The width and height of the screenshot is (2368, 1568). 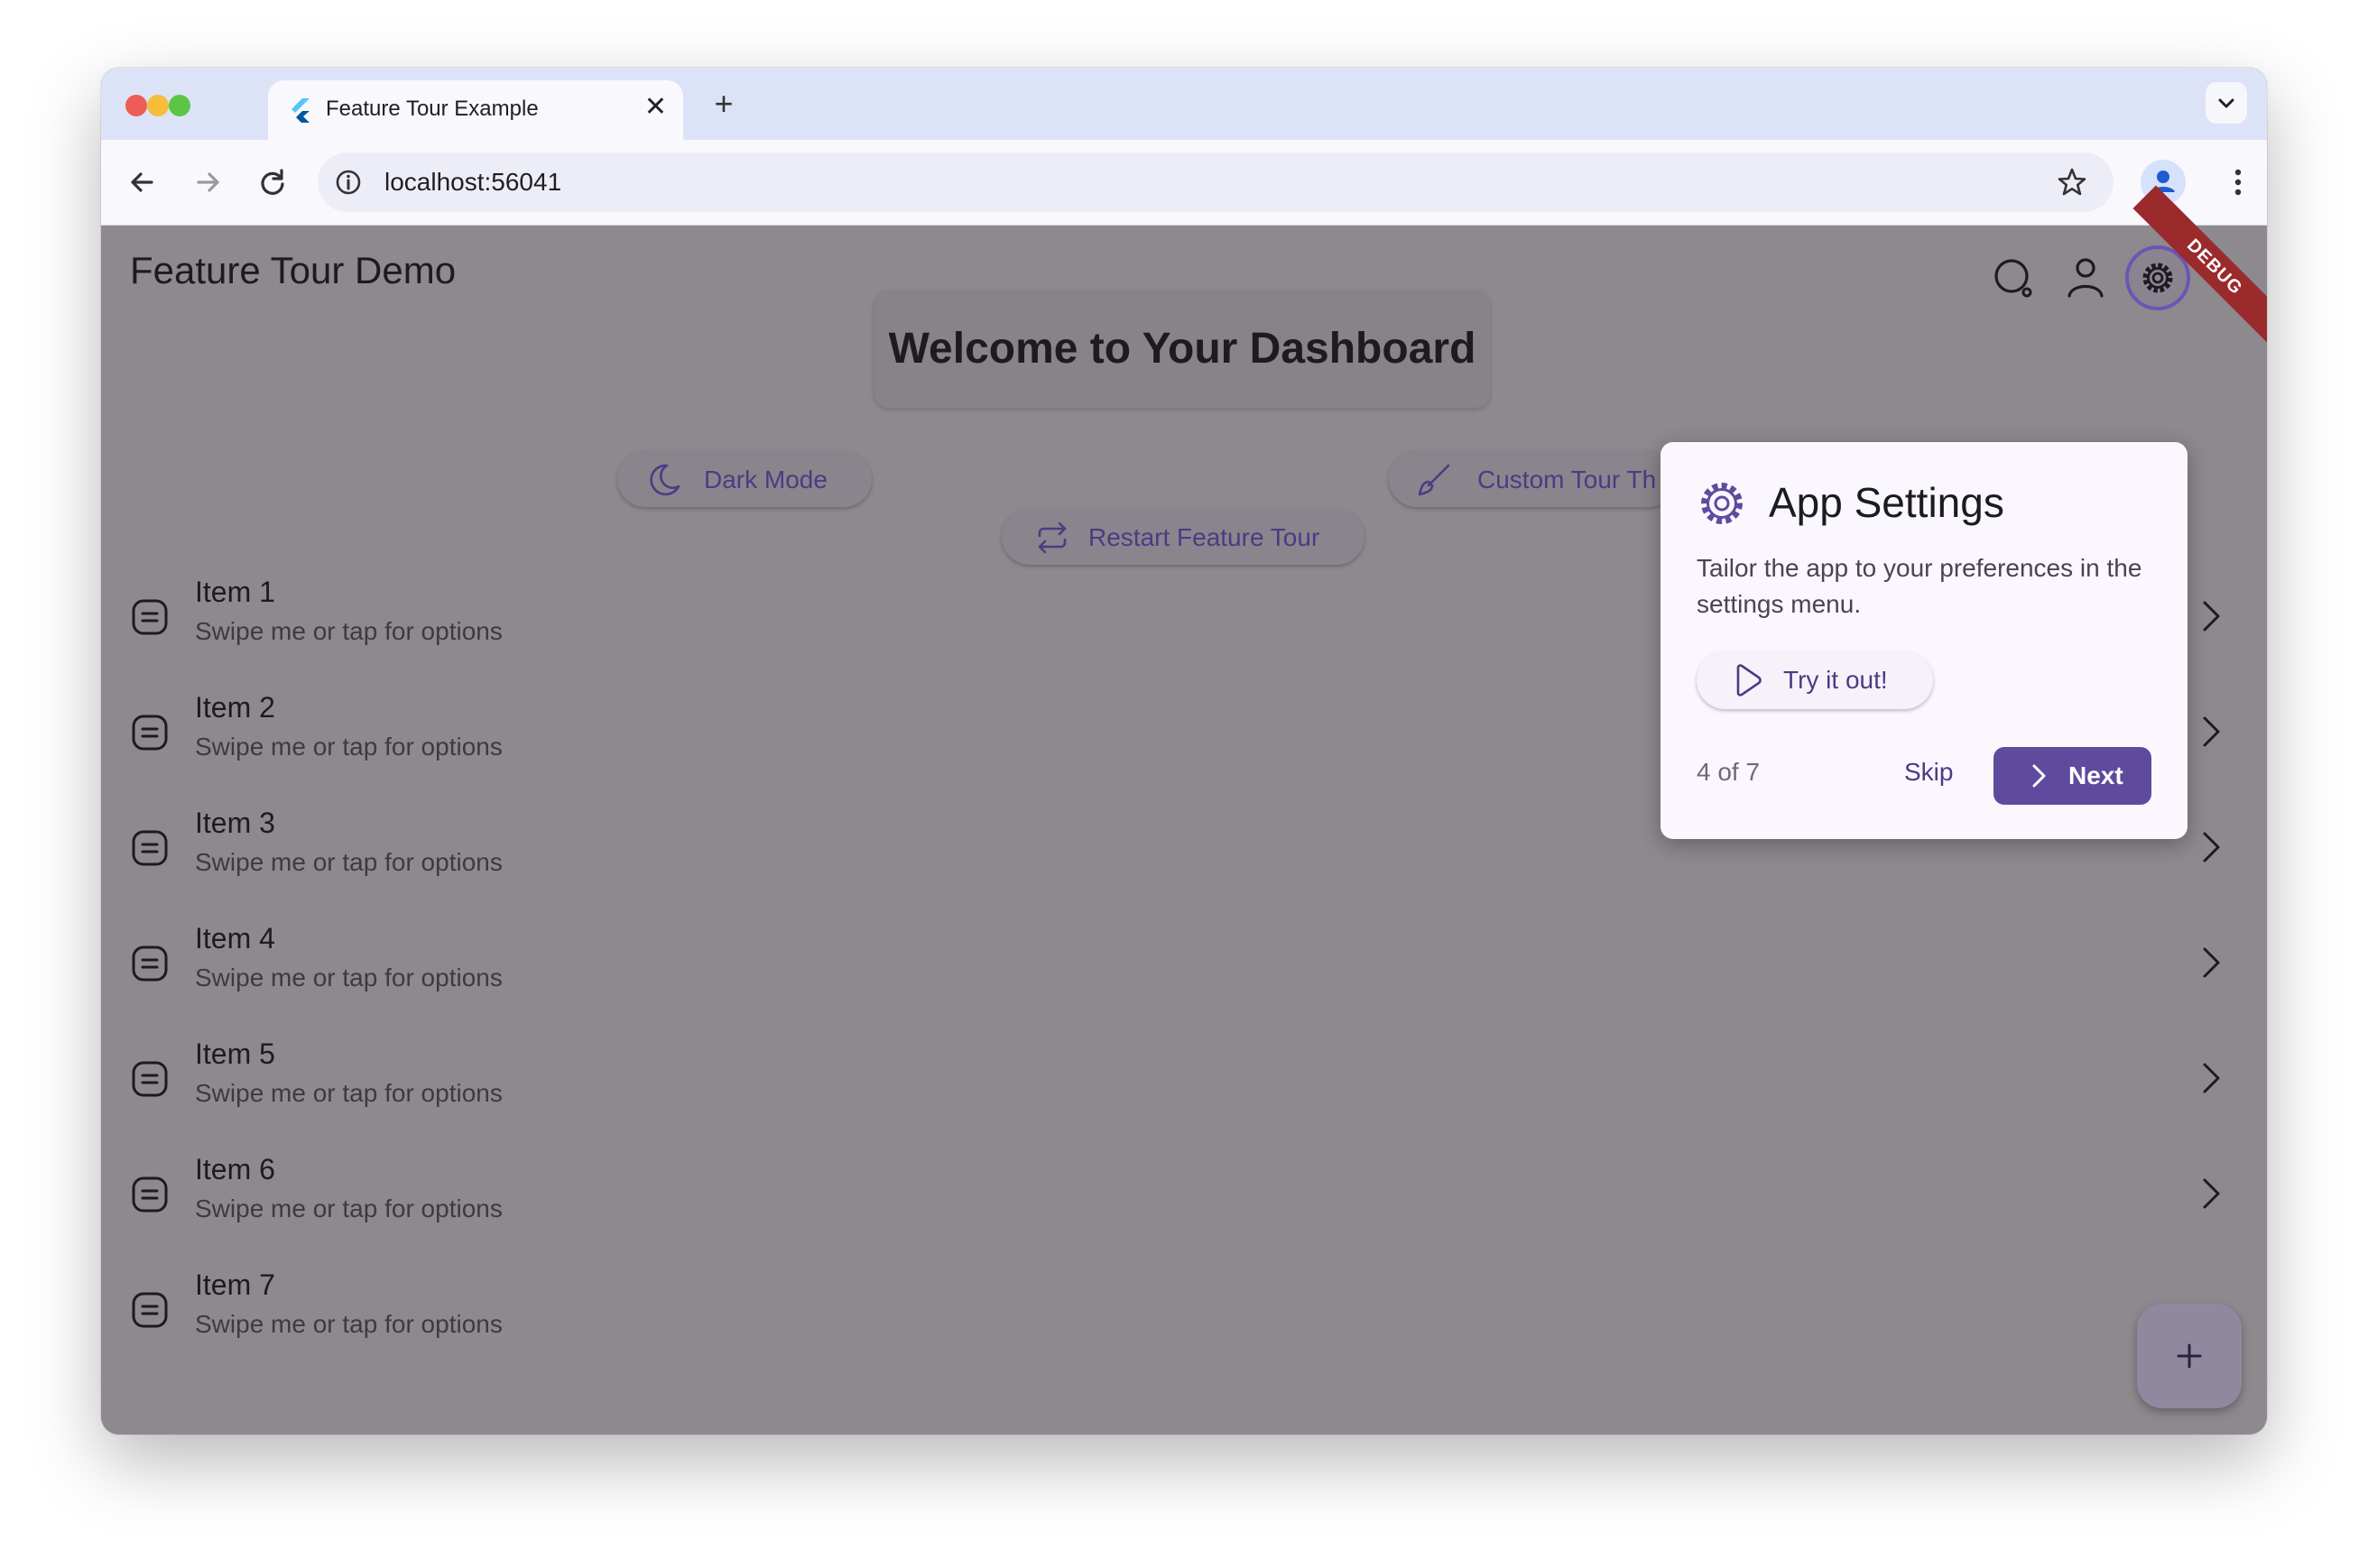 I want to click on maximize-window-button, so click(x=180, y=105).